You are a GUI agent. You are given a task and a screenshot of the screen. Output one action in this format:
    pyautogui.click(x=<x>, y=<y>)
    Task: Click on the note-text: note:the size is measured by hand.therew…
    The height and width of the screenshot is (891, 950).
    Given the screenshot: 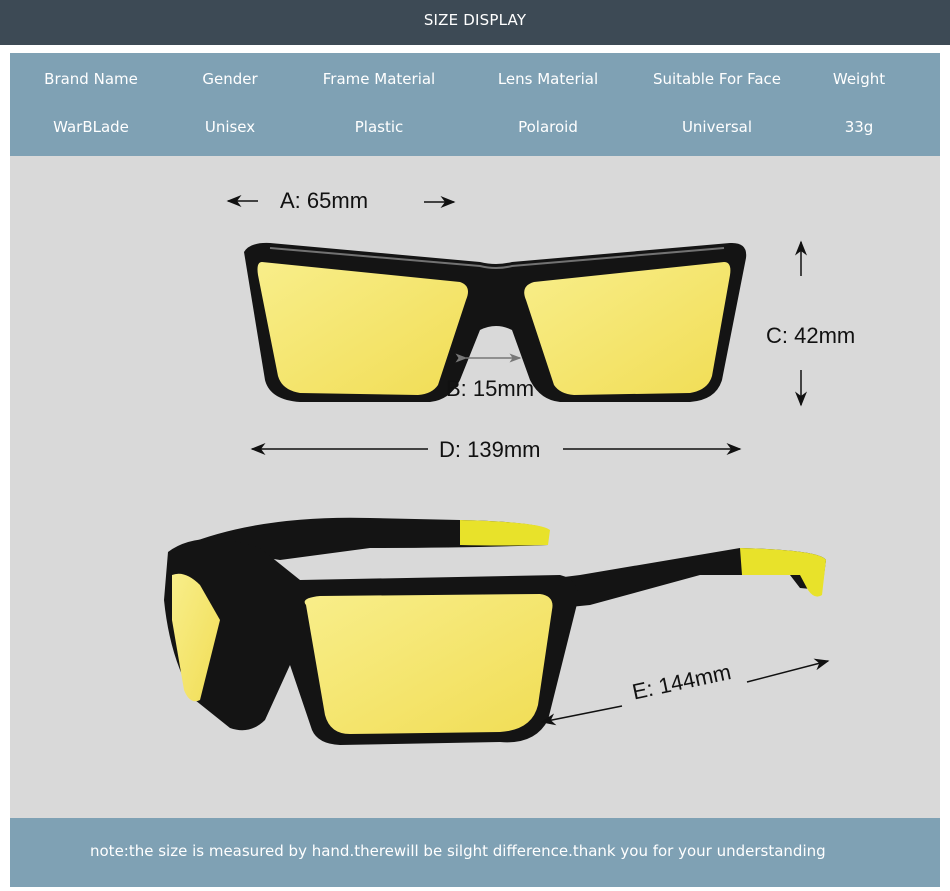 What is the action you would take?
    pyautogui.click(x=458, y=851)
    